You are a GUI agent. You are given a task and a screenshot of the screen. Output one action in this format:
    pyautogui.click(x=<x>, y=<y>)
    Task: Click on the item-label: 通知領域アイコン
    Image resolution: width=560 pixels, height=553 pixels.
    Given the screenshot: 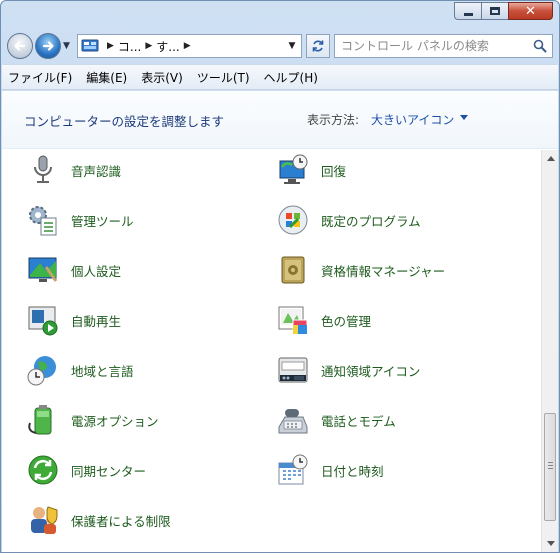 What is the action you would take?
    pyautogui.click(x=371, y=371)
    